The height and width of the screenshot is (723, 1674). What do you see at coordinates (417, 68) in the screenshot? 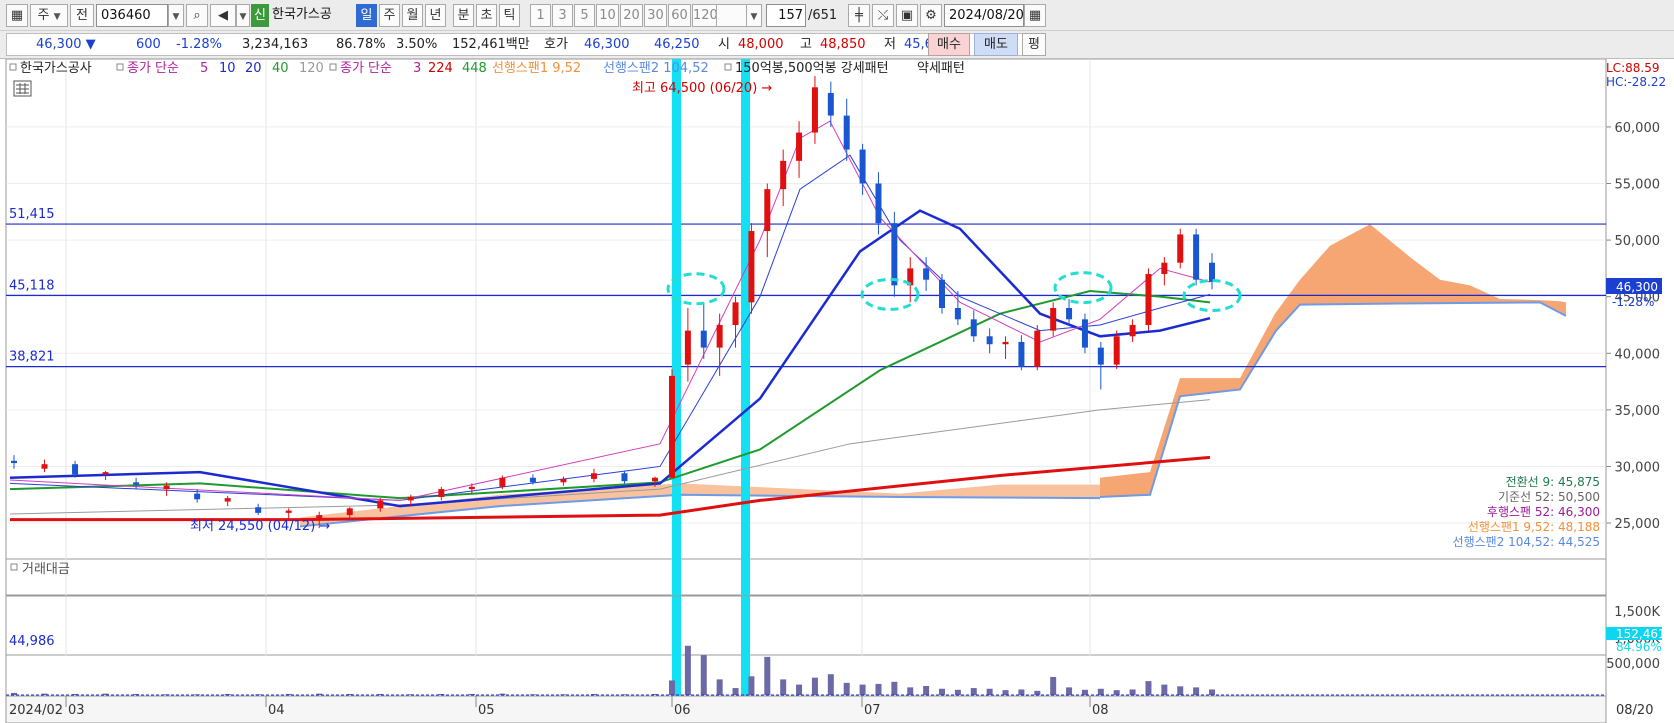
I see `legend-ma2-3: 3` at bounding box center [417, 68].